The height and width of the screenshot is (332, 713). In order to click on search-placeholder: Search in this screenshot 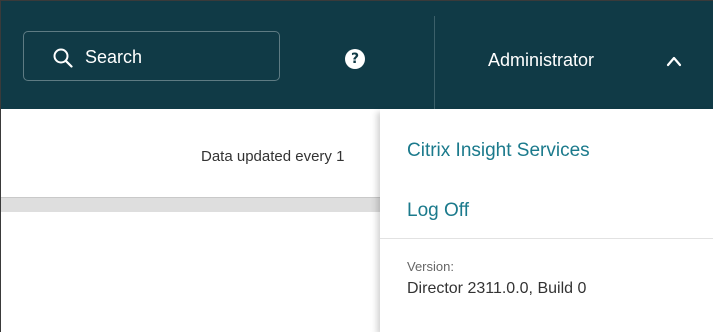, I will do `click(114, 57)`.